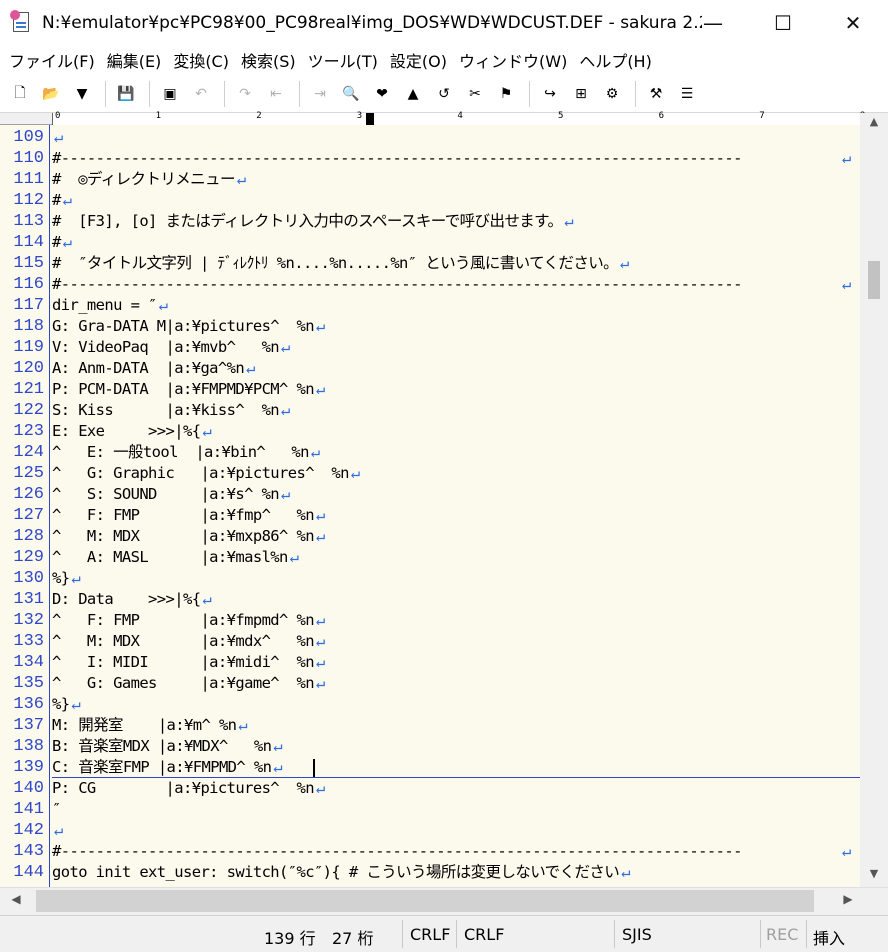 The image size is (888, 952). What do you see at coordinates (848, 902) in the screenshot?
I see `scroll-right-icon: ▶` at bounding box center [848, 902].